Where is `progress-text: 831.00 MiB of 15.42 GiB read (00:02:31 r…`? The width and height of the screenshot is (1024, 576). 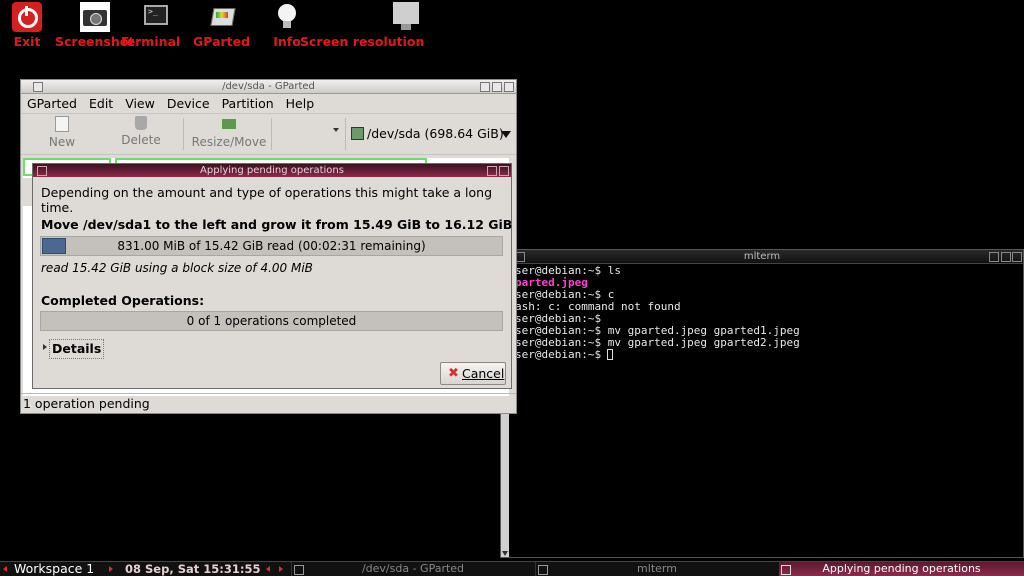 progress-text: 831.00 MiB of 15.42 GiB read (00:02:31 r… is located at coordinates (271, 246).